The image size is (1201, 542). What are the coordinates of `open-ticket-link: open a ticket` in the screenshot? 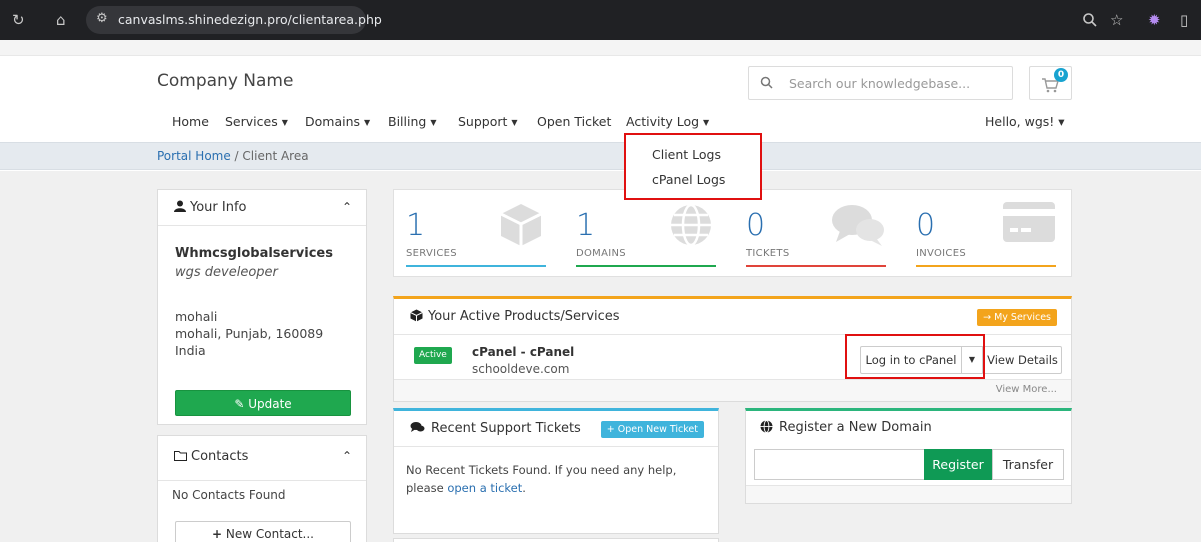 It's located at (484, 488).